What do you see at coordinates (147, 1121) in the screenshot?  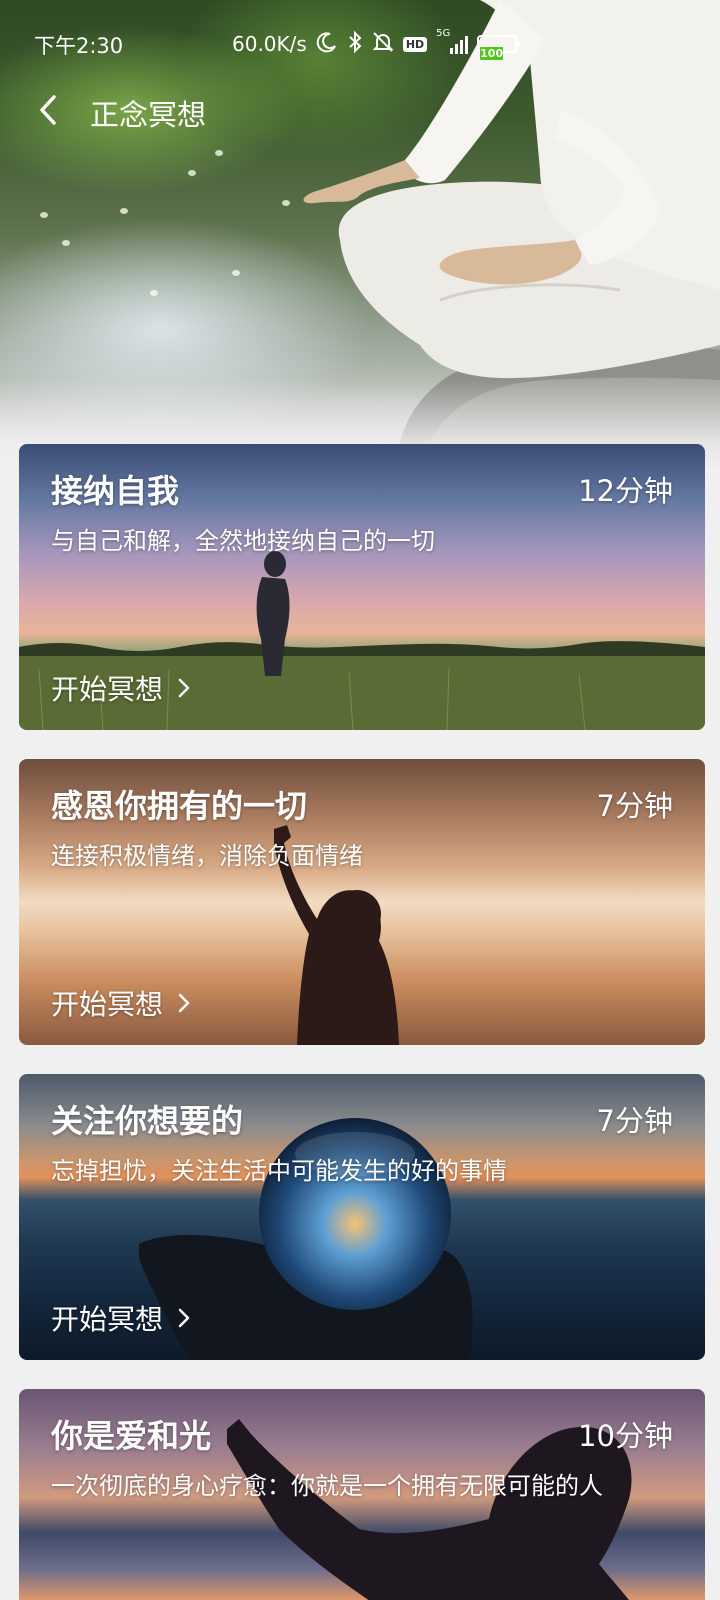 I see `card-title: 关注你想要的` at bounding box center [147, 1121].